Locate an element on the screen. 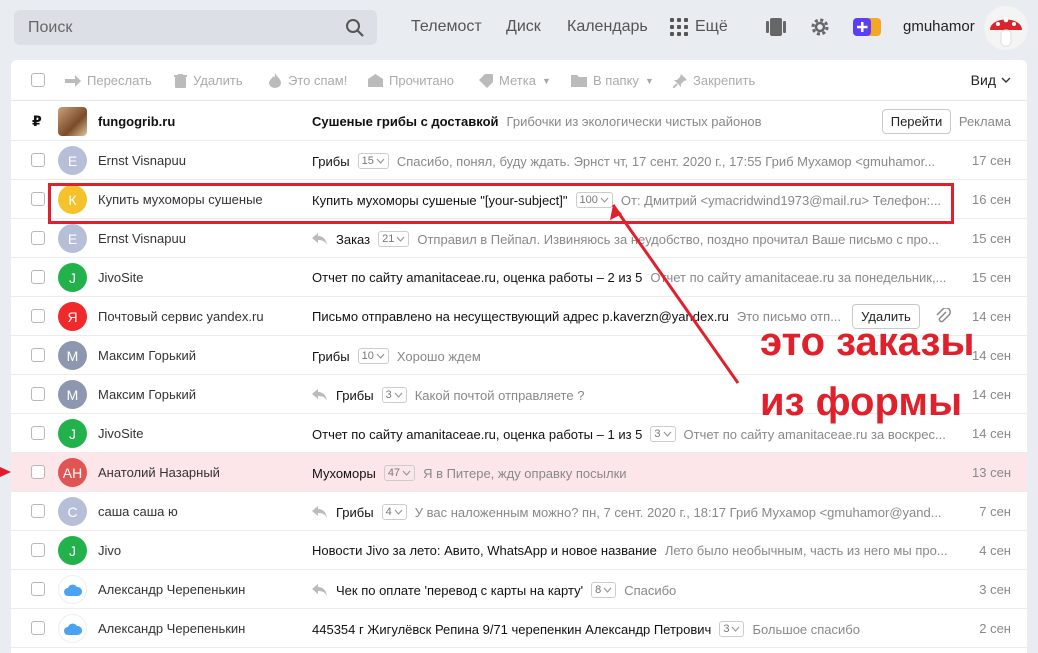  delete-button: Удалить is located at coordinates (208, 80).